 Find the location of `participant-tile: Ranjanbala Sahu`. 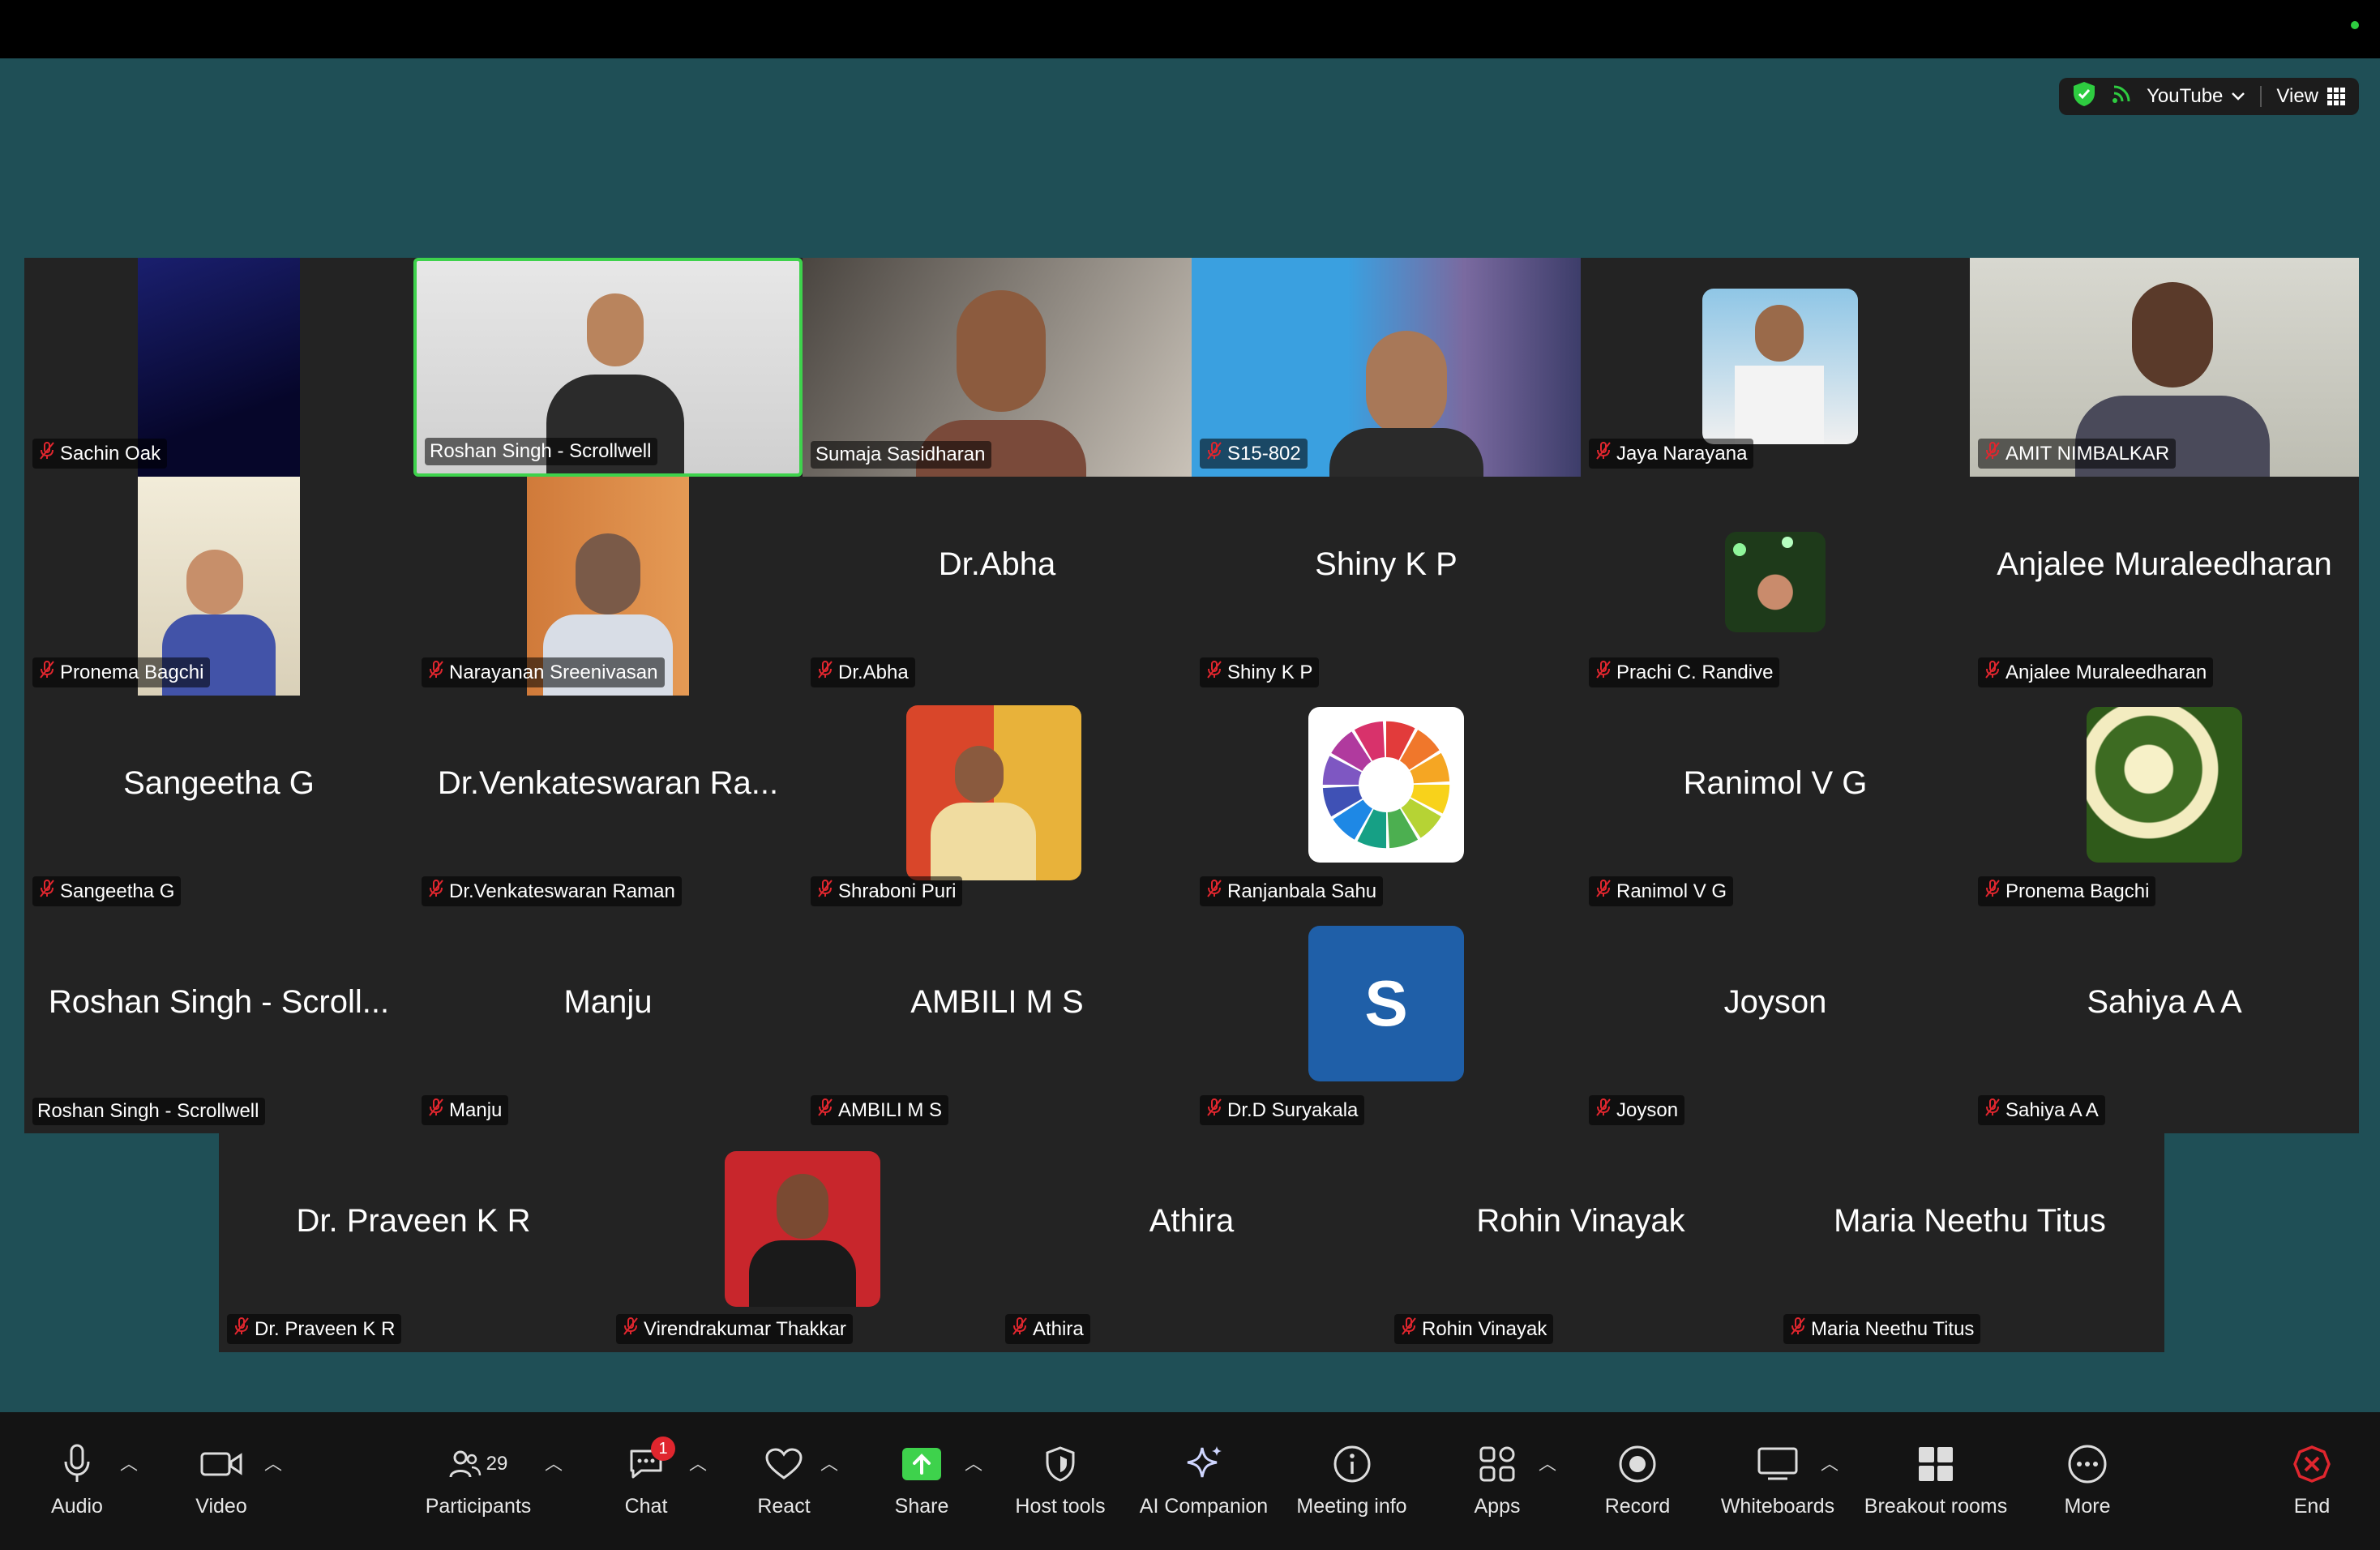

participant-tile: Ranjanbala Sahu is located at coordinates (1387, 805).